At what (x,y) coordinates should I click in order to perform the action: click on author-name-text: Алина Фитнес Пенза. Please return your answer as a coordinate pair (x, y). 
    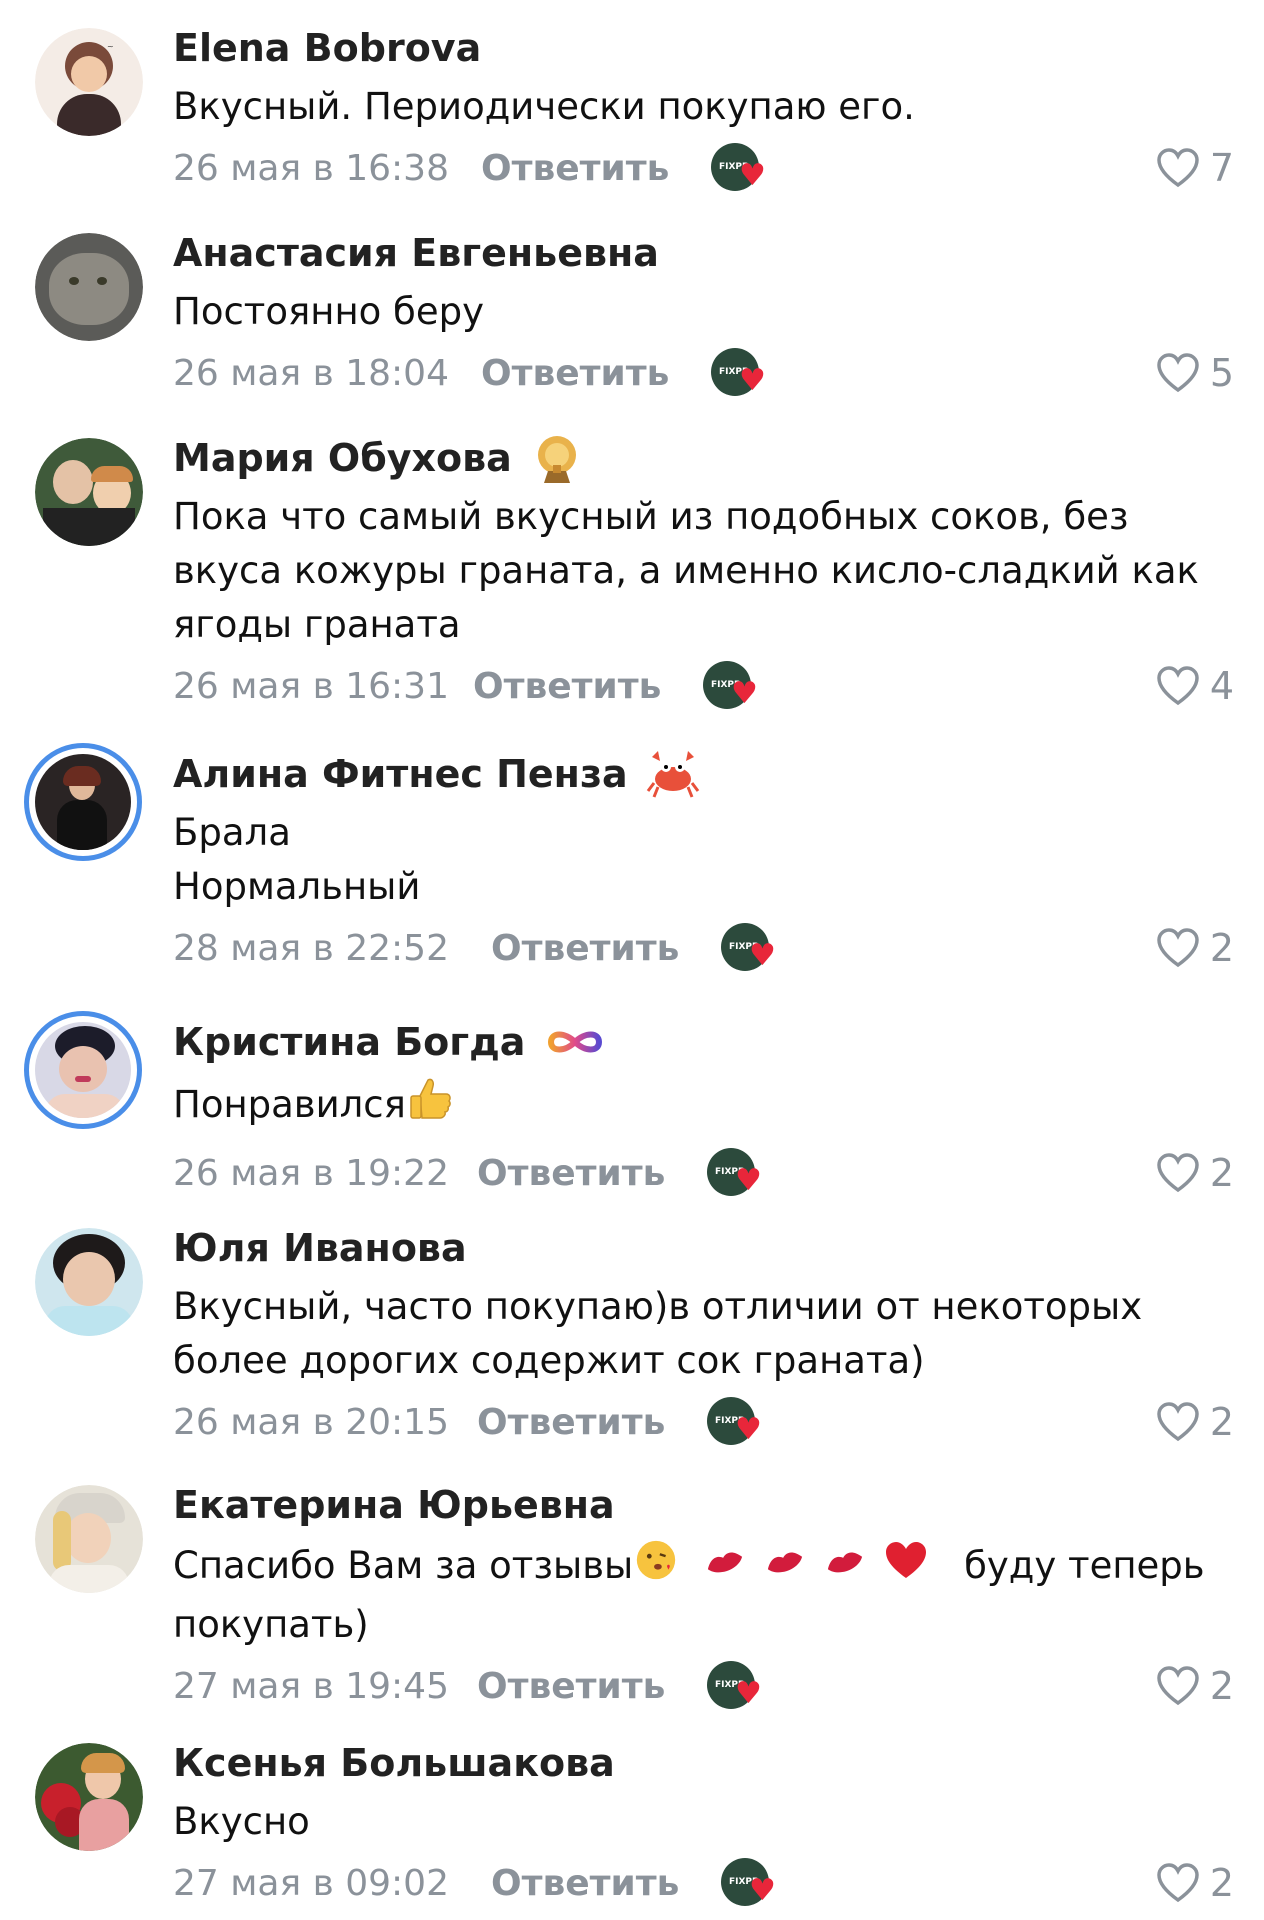
    Looking at the image, I should click on (400, 774).